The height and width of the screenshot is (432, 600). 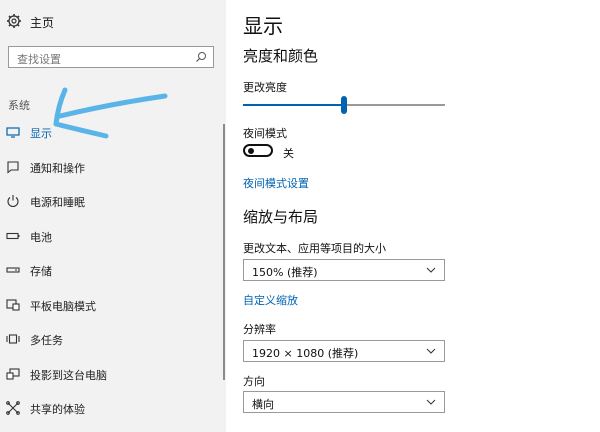 What do you see at coordinates (46, 340) in the screenshot?
I see `sidebar-item-label: 多任务` at bounding box center [46, 340].